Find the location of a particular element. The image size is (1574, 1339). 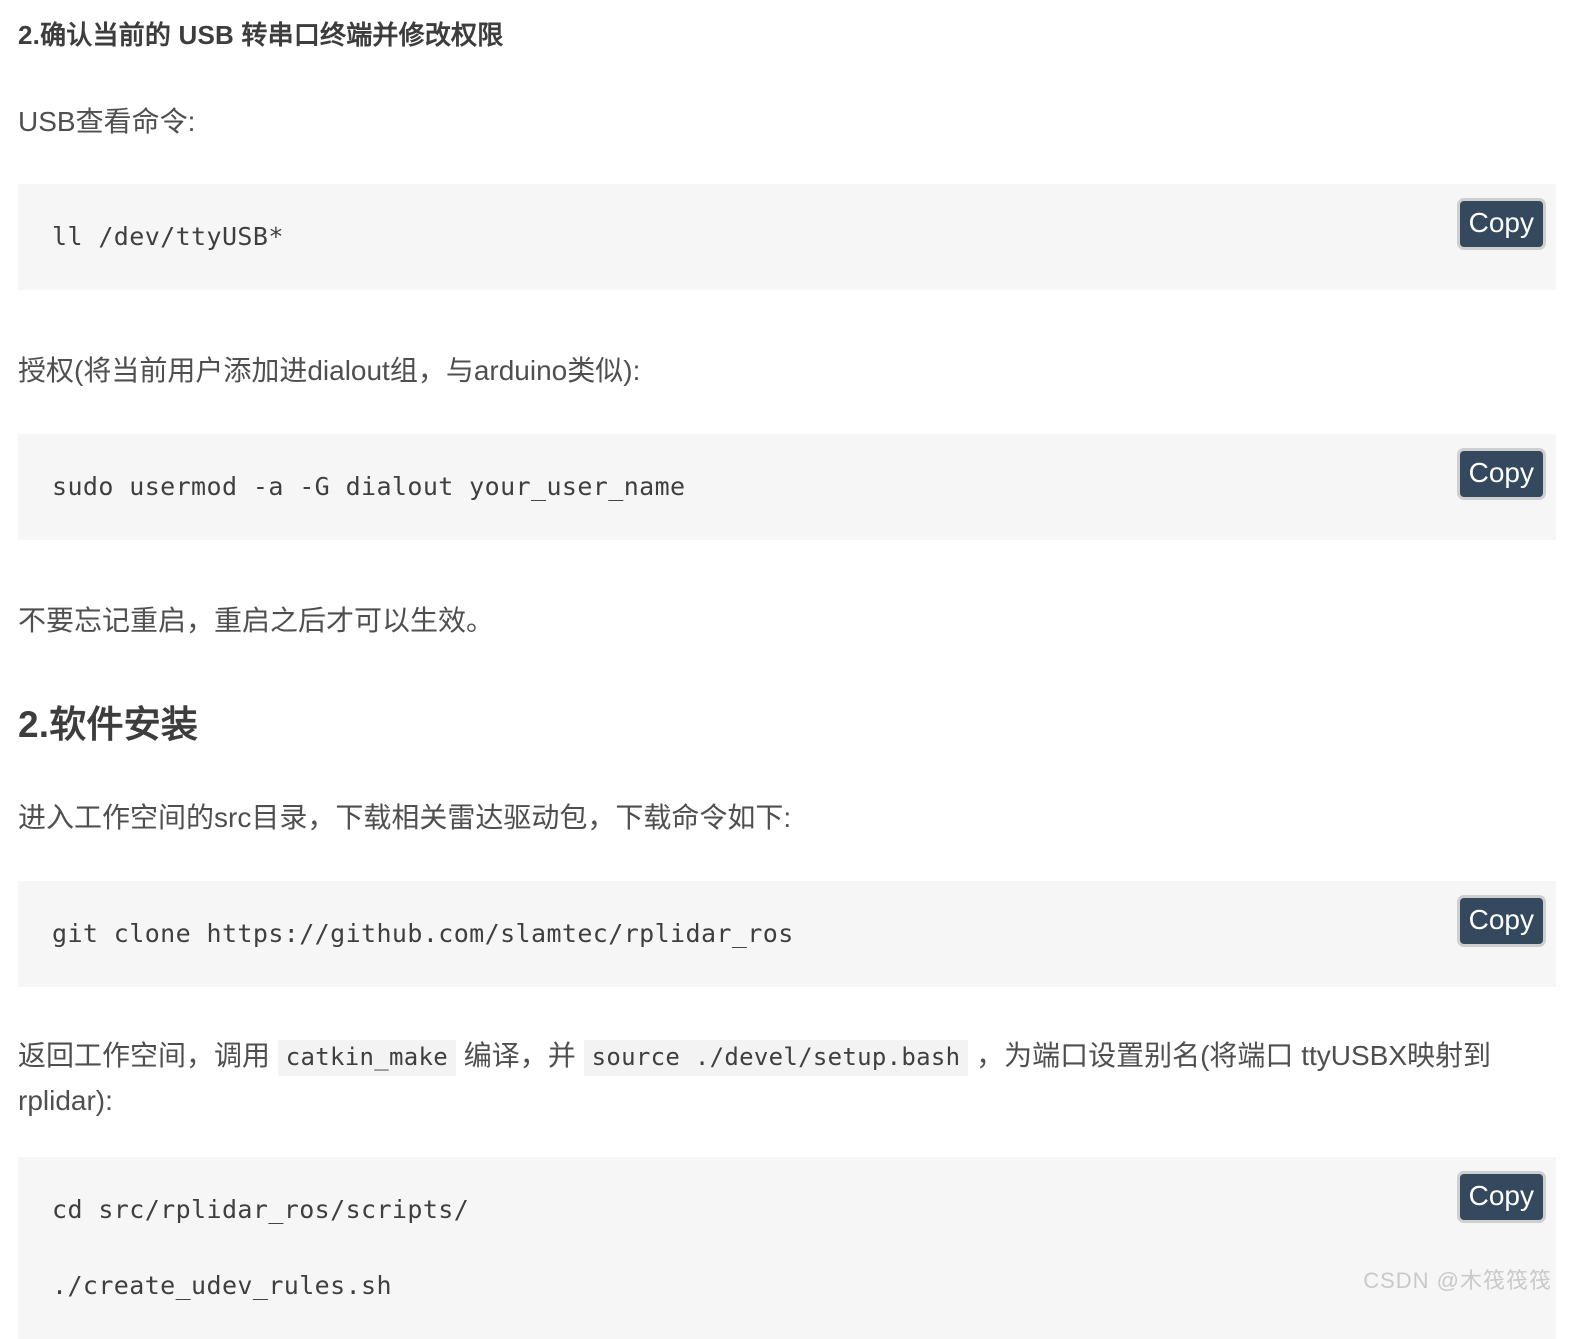

paragraph-src-download: 进入工作空间的src目录，下载相关雷达驱动包，下载命令如下: is located at coordinates (405, 818).